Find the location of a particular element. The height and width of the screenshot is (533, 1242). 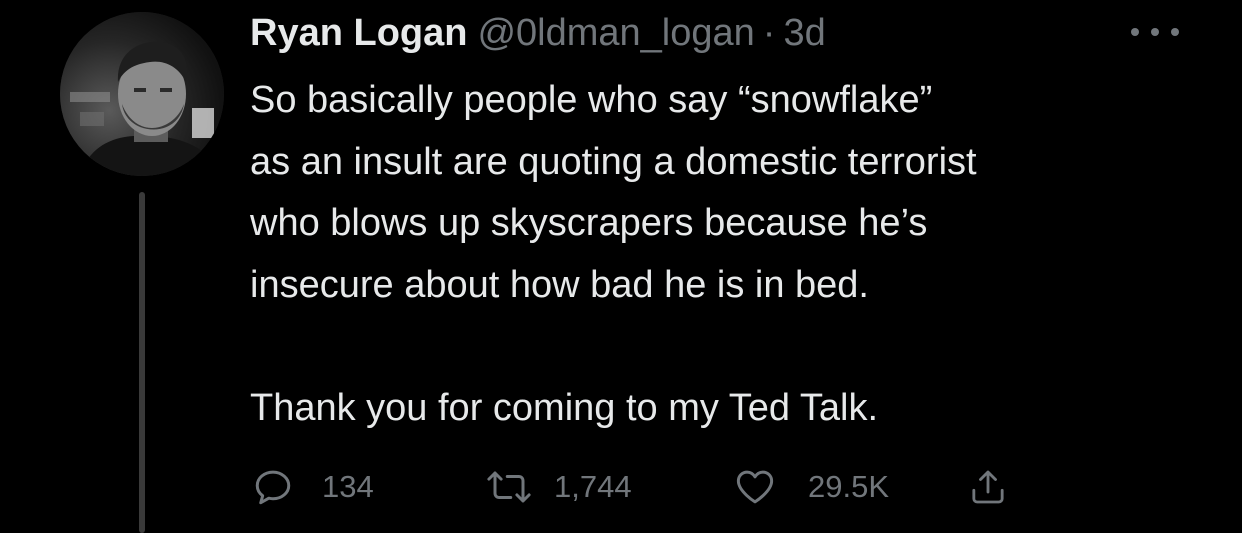

reply-count: 134 is located at coordinates (348, 486).